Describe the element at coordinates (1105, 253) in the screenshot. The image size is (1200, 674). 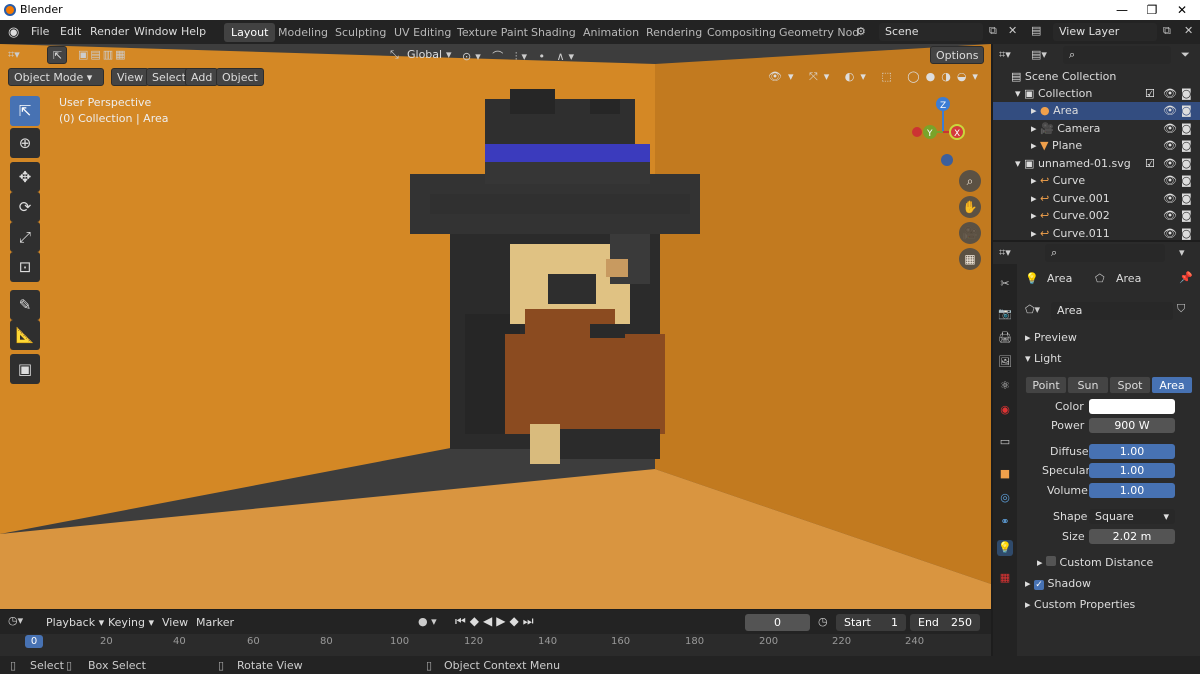
I see `properties-search-input: ⌕` at that location.